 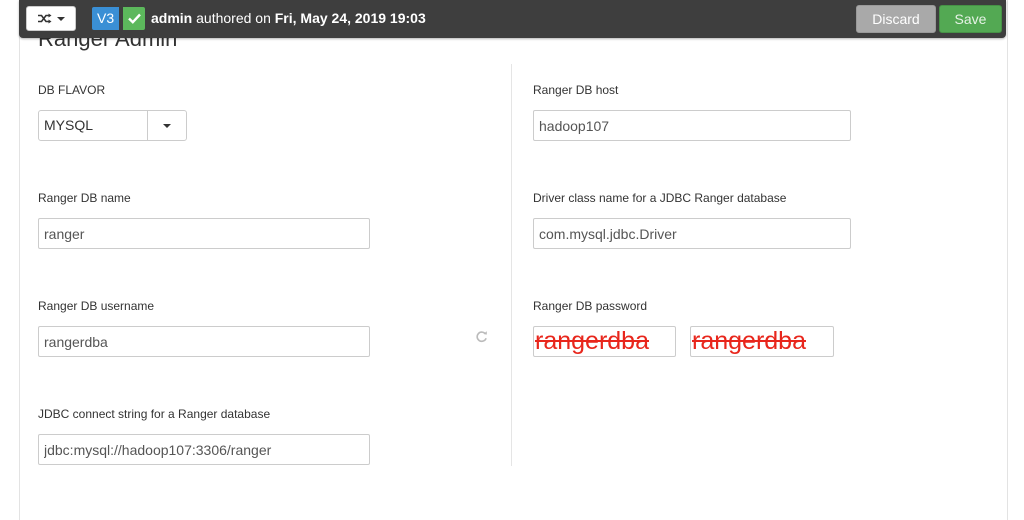 I want to click on db-flavor-toggle, so click(x=166, y=125).